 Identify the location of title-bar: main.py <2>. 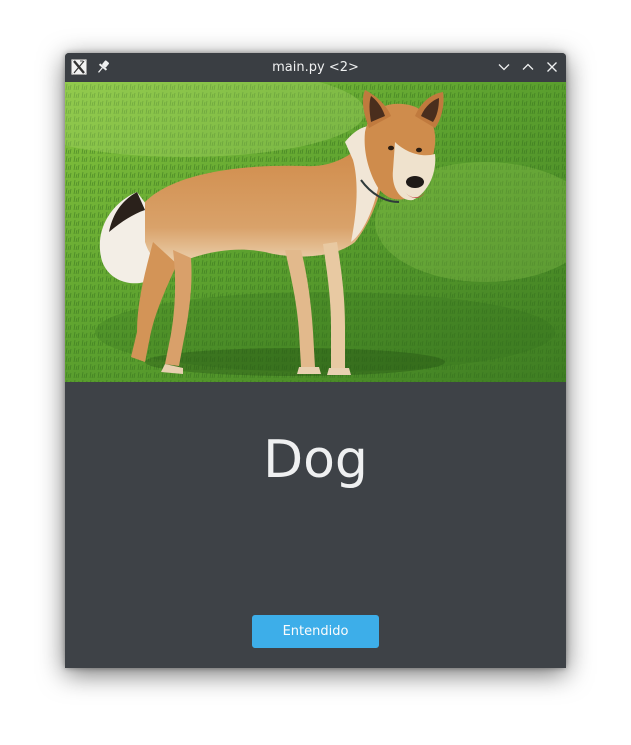
(315, 67).